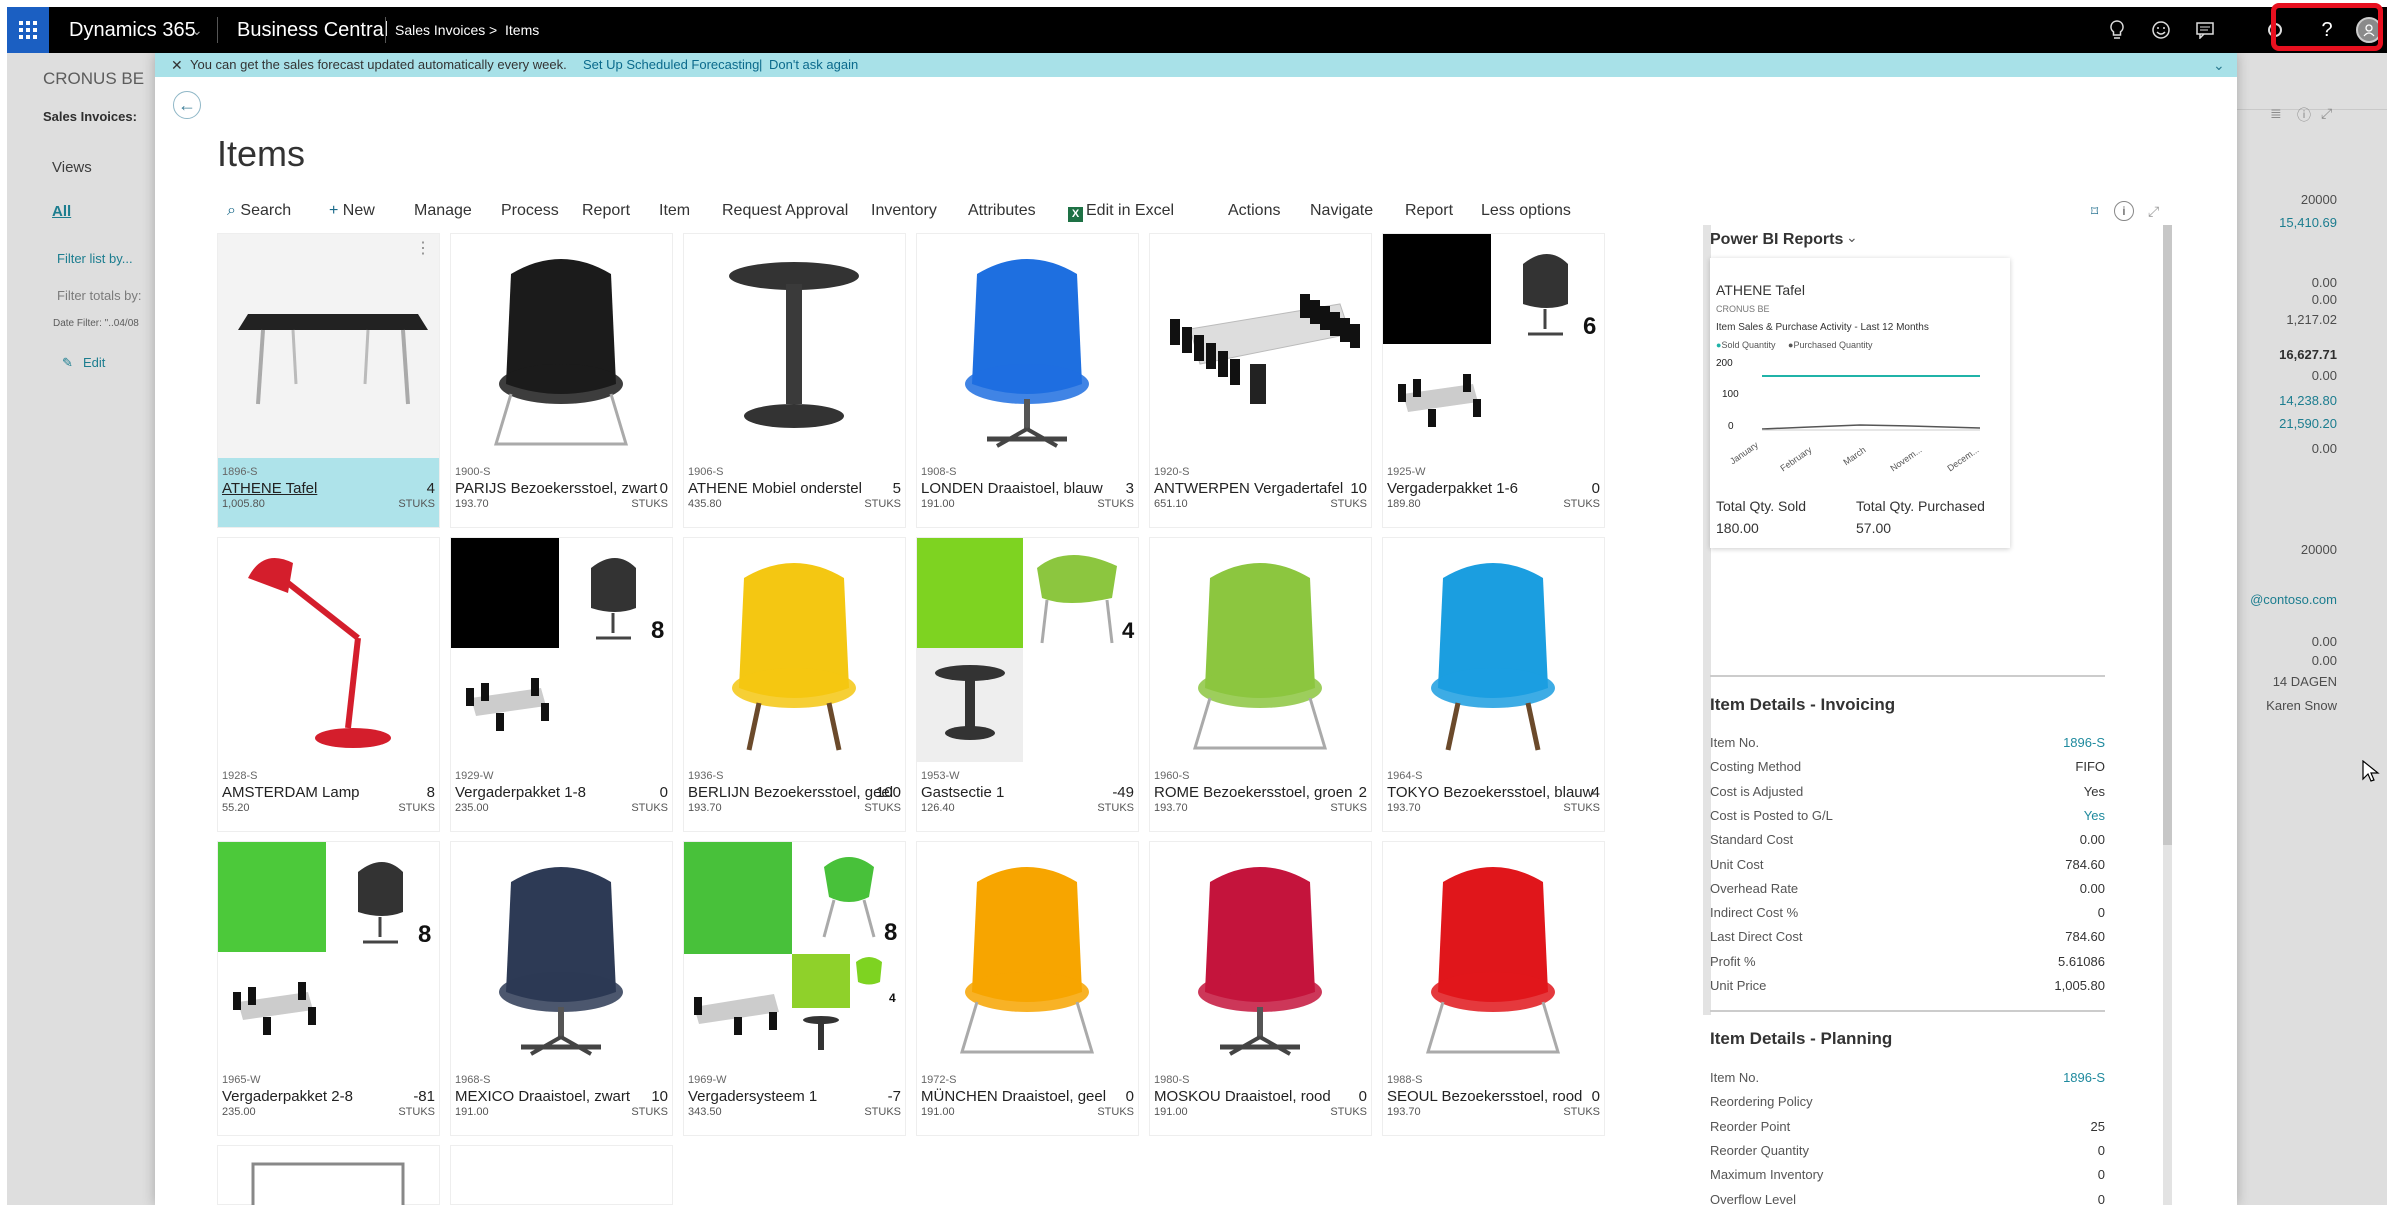 The height and width of the screenshot is (1205, 2394). What do you see at coordinates (556, 488) in the screenshot?
I see `item-description: PARIJS Bezoekersstoel, zwart` at bounding box center [556, 488].